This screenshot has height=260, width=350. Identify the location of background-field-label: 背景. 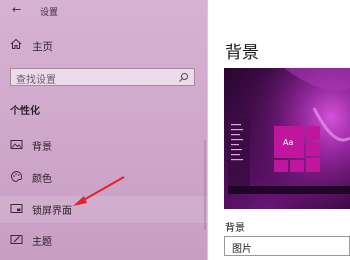
(235, 228).